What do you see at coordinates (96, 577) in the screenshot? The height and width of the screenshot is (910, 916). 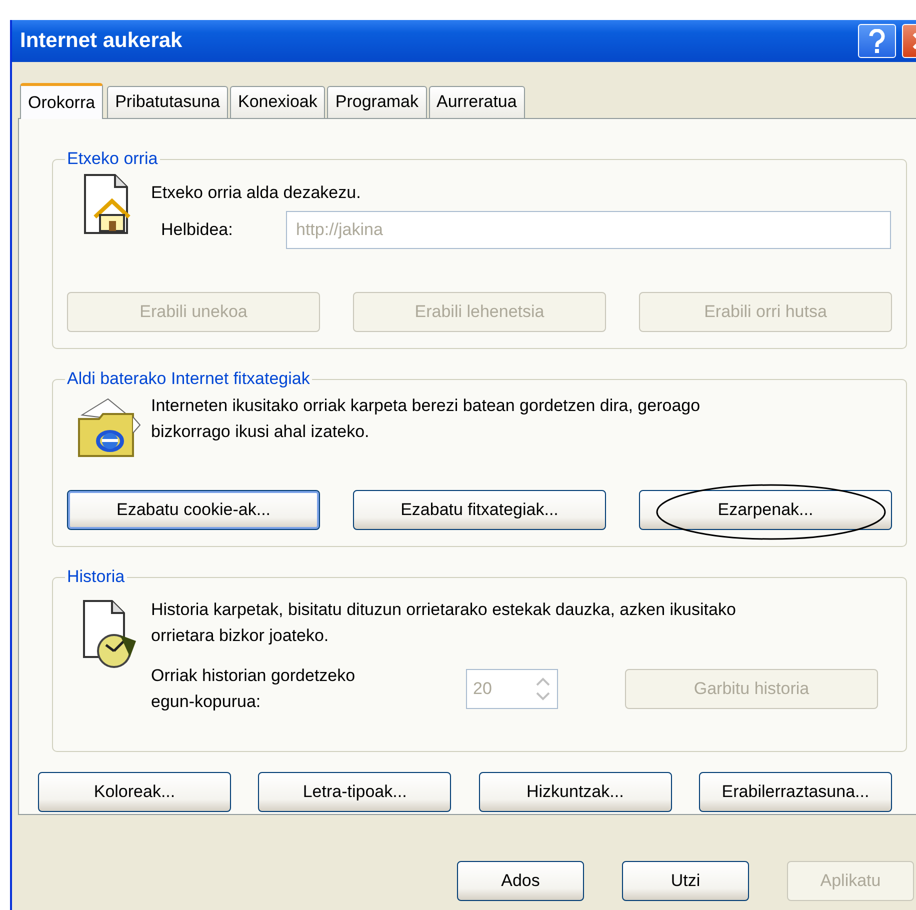 I see `group-title: Historia` at bounding box center [96, 577].